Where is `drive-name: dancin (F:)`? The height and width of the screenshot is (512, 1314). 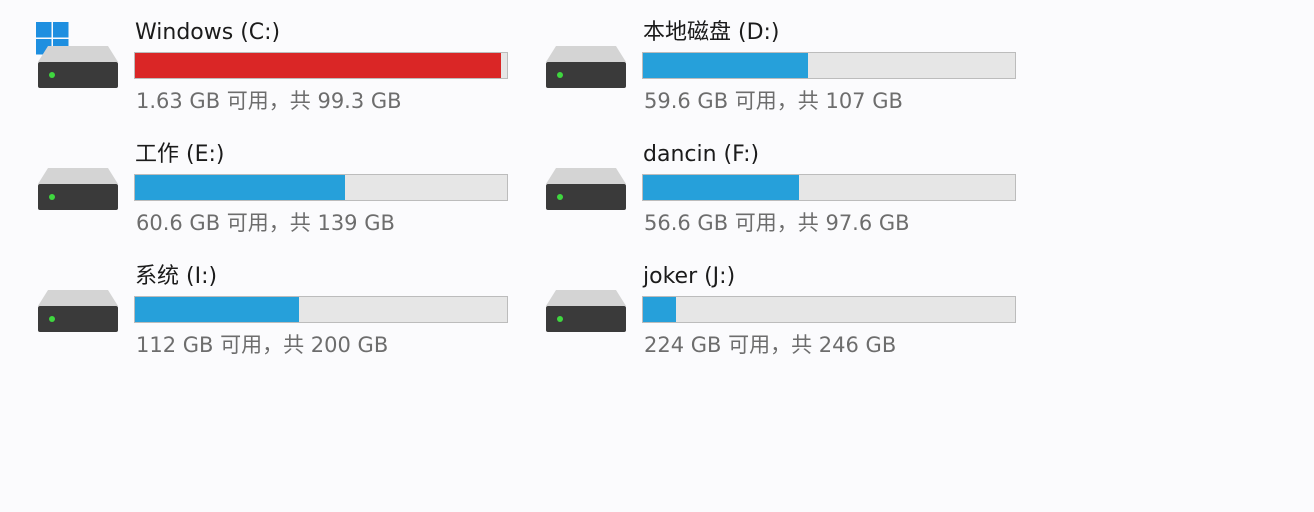
drive-name: dancin (F:) is located at coordinates (701, 154).